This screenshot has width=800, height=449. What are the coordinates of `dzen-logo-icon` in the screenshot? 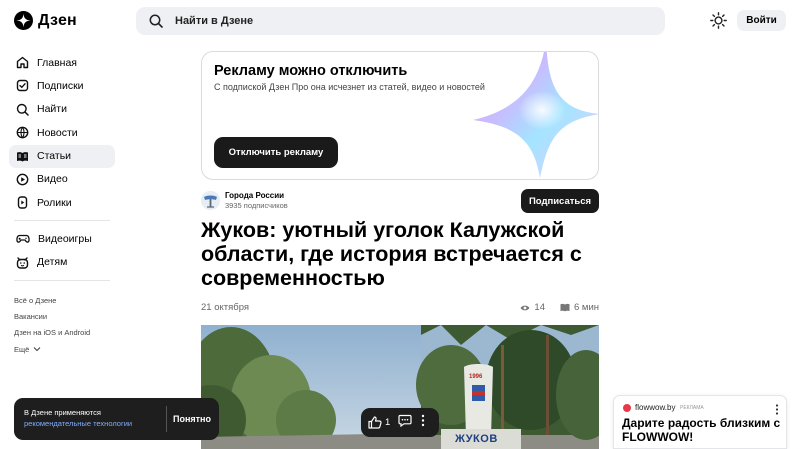 It's located at (23, 20).